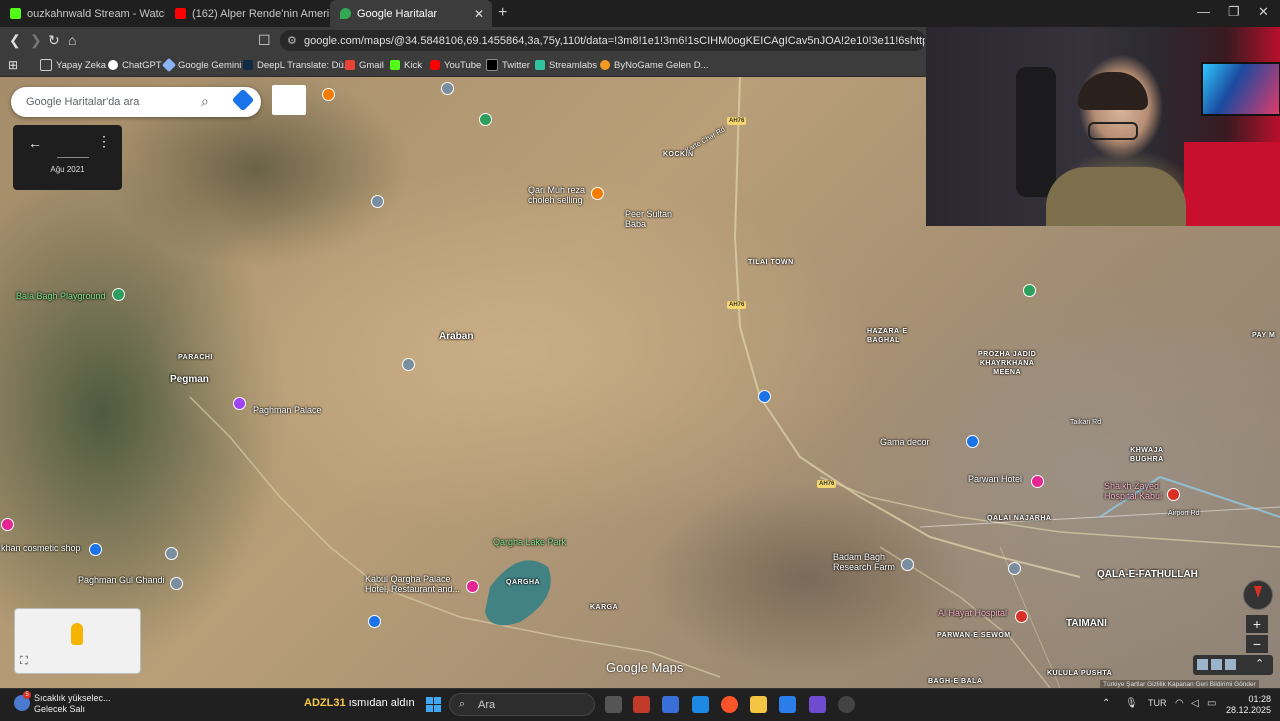  I want to click on bookmark-gemini: Google Gemini, so click(201, 65).